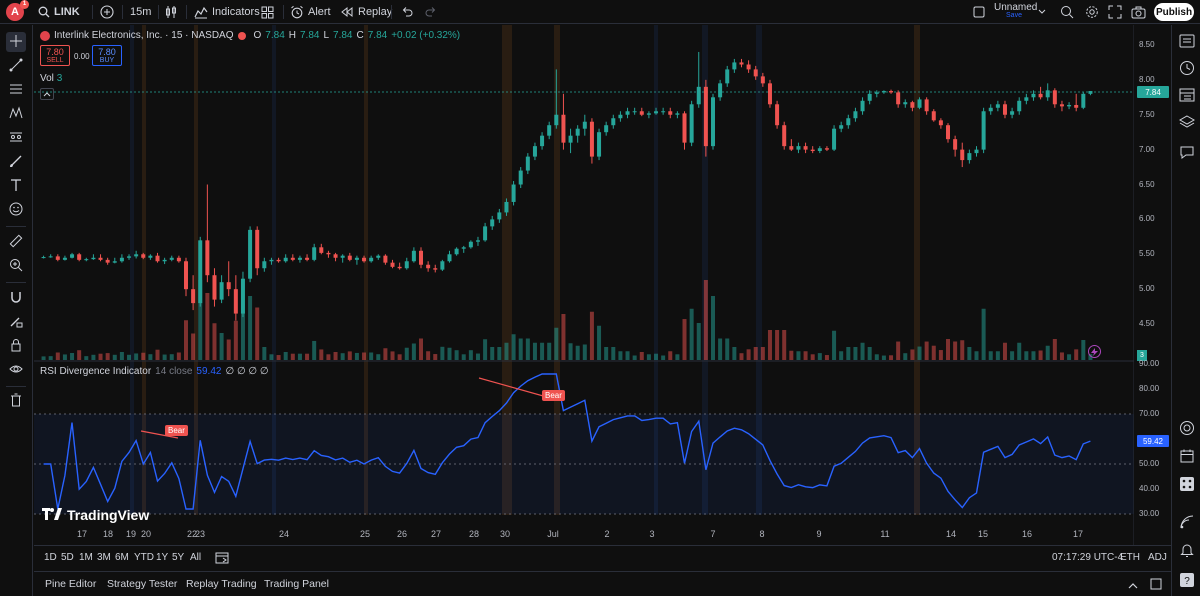  I want to click on alerts-panel-button, so click(1187, 69).